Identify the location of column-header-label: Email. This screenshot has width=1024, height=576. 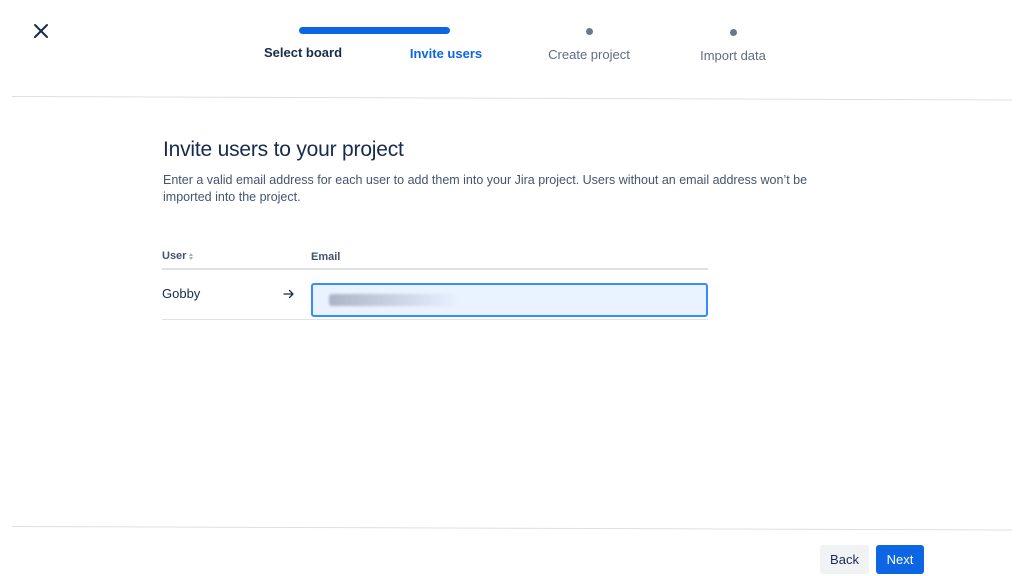
(326, 257).